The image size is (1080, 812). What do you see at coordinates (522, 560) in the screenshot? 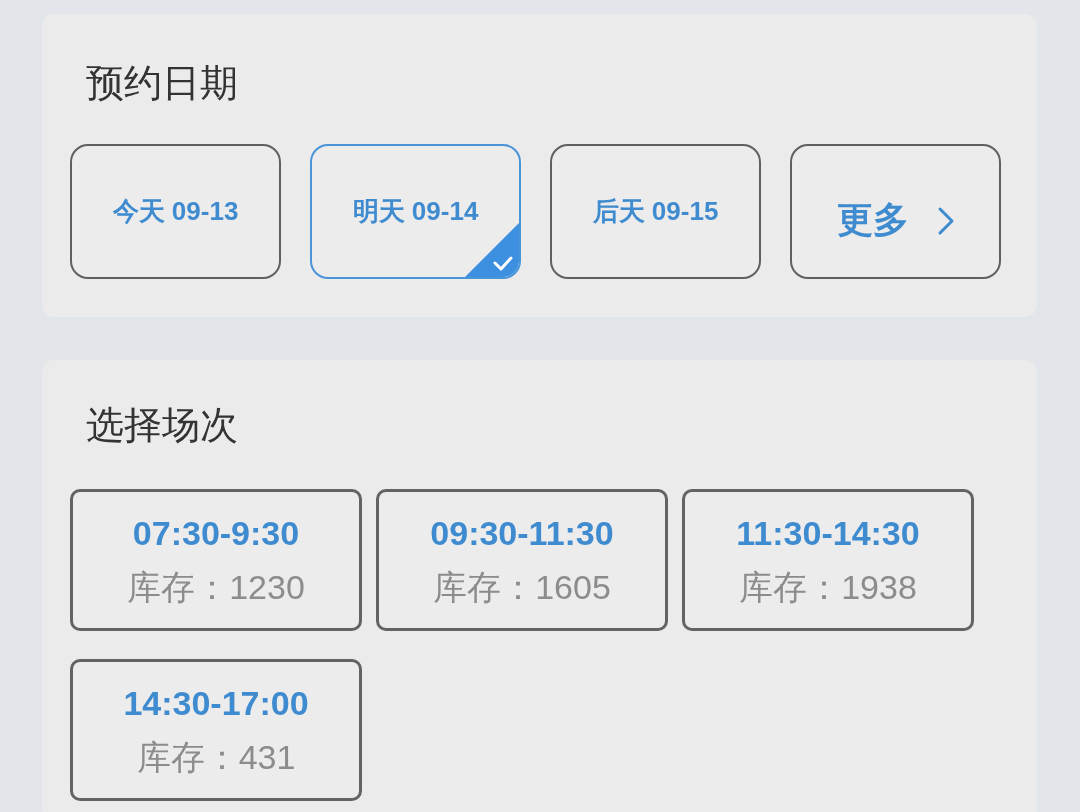
I see `session-option: 09:30-11:30 库存：1605` at bounding box center [522, 560].